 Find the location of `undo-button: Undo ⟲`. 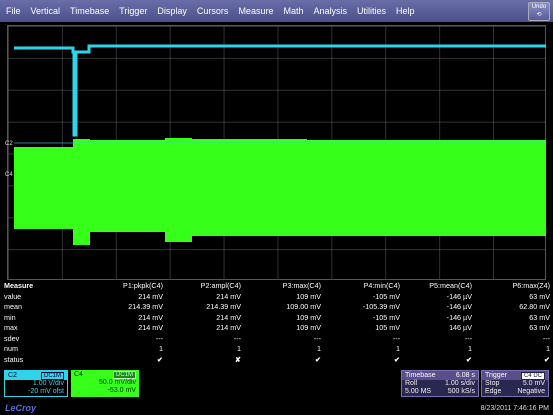

undo-button: Undo ⟲ is located at coordinates (539, 11).